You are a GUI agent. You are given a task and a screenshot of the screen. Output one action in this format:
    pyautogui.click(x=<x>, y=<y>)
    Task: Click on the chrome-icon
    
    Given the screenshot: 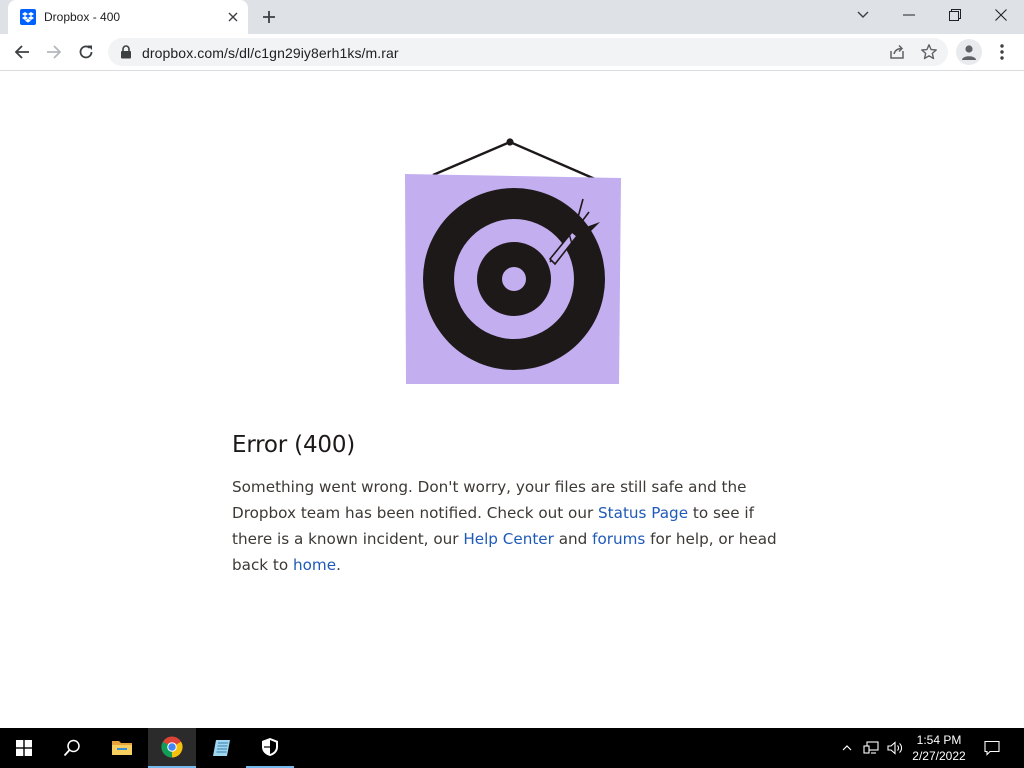 What is the action you would take?
    pyautogui.click(x=172, y=748)
    